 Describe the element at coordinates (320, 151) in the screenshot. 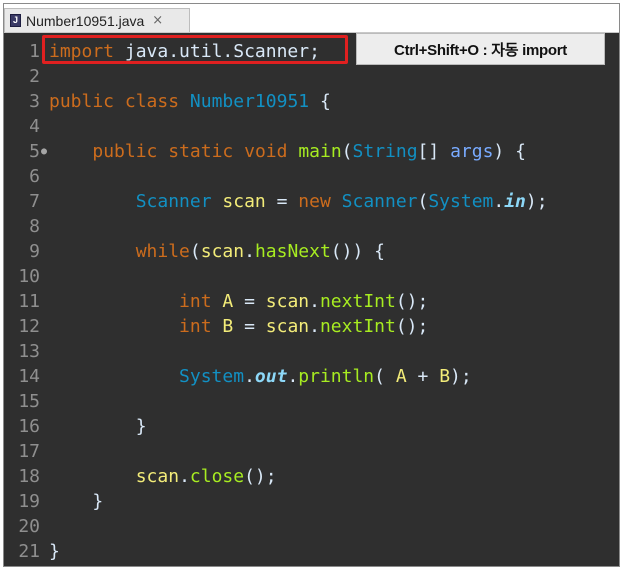

I see `code-token: main` at that location.